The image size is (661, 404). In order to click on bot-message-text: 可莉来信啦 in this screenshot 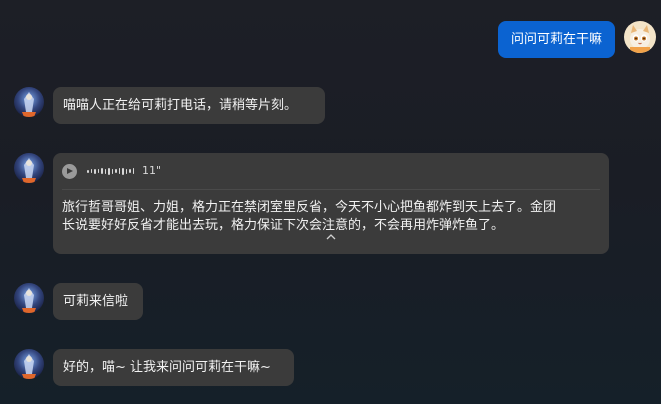, I will do `click(96, 301)`.